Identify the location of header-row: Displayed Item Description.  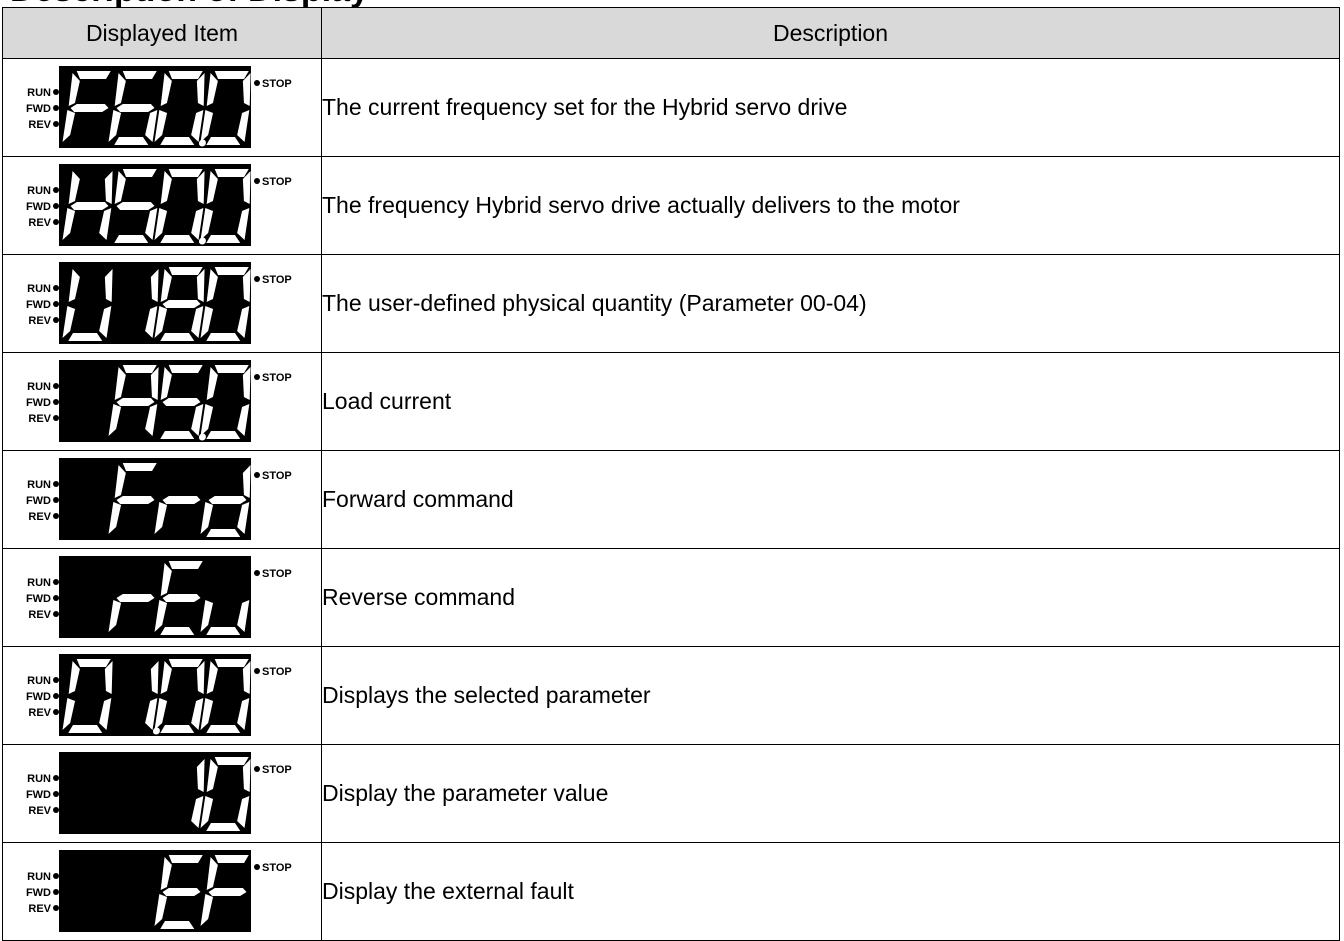
(671, 33).